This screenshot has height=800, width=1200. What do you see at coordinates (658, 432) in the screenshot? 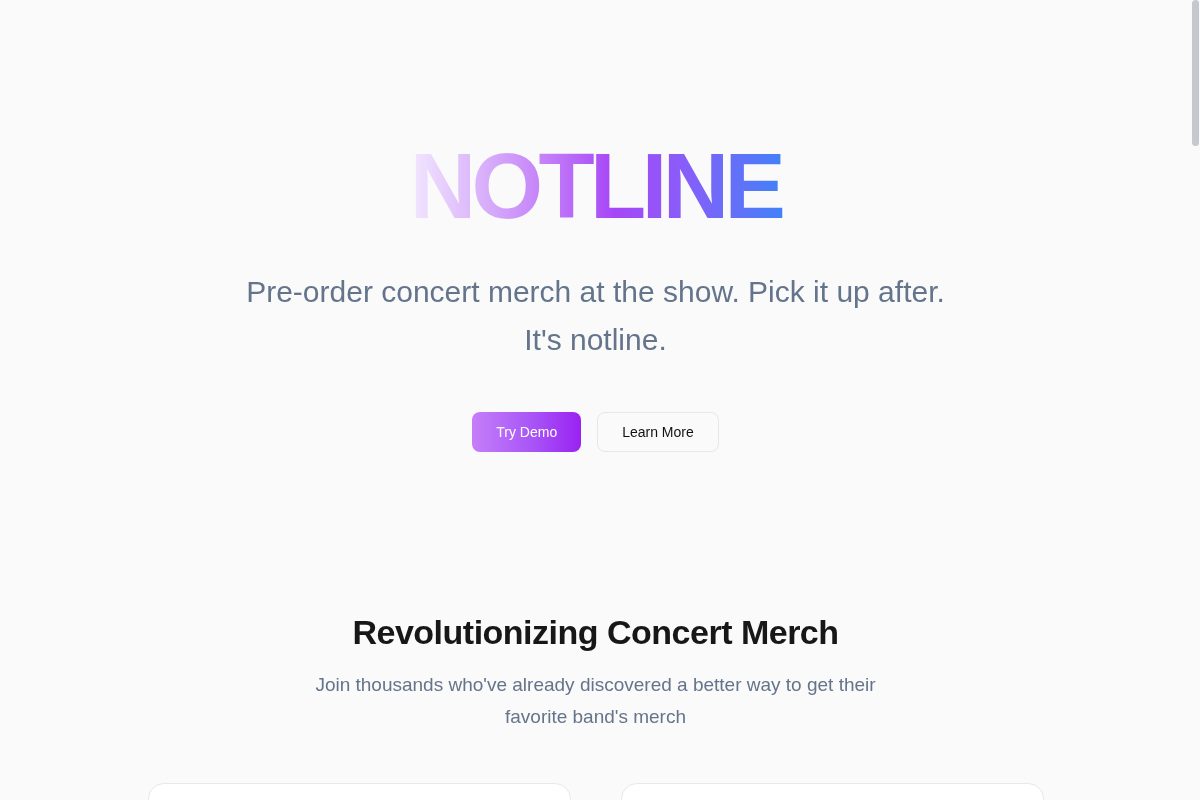
I see `learn-more-button: Learn More` at bounding box center [658, 432].